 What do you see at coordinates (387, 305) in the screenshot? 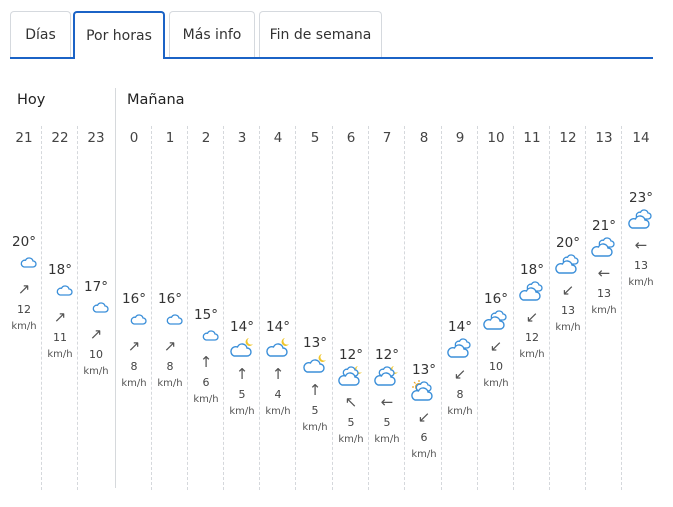
I see `hour-column: 7 12° ← 5 km/h` at bounding box center [387, 305].